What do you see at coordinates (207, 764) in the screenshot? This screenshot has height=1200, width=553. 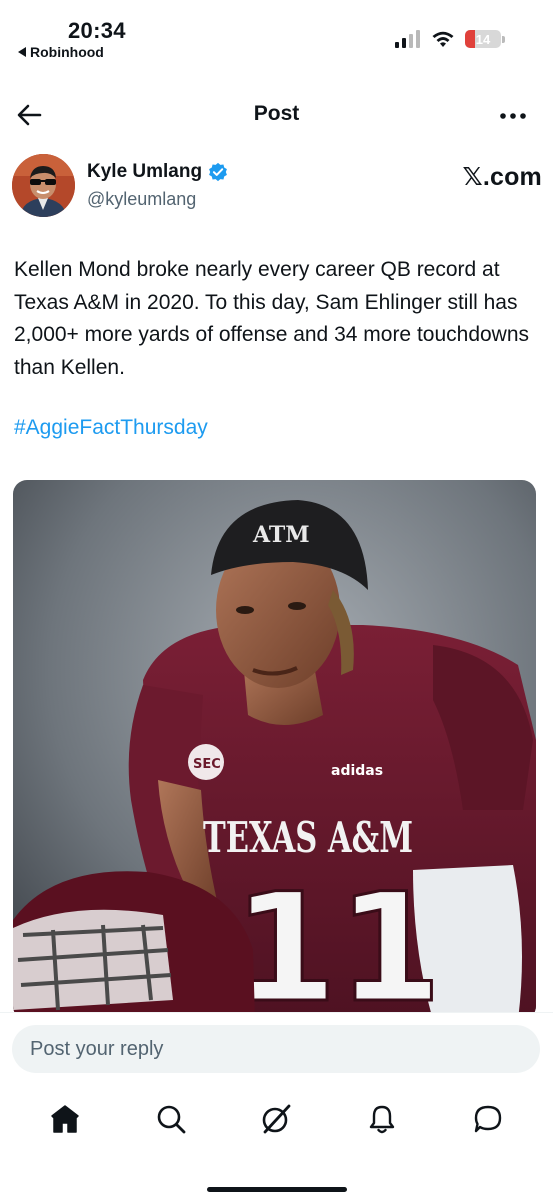 I see `sec-logo-text: SEC` at bounding box center [207, 764].